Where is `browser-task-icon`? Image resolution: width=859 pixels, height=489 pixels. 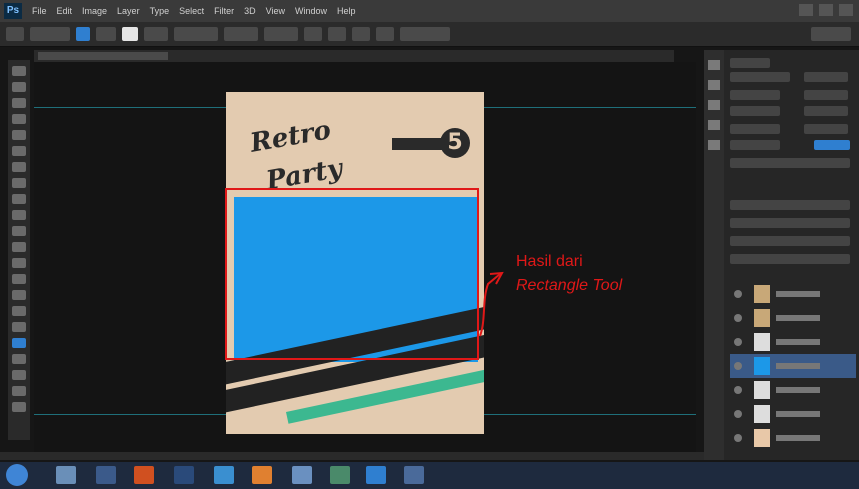 browser-task-icon is located at coordinates (144, 475).